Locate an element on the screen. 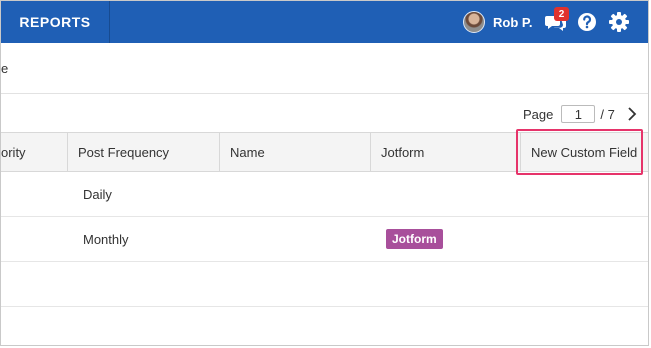 Image resolution: width=651 pixels, height=348 pixels. column-header-priority: ority is located at coordinates (34, 152).